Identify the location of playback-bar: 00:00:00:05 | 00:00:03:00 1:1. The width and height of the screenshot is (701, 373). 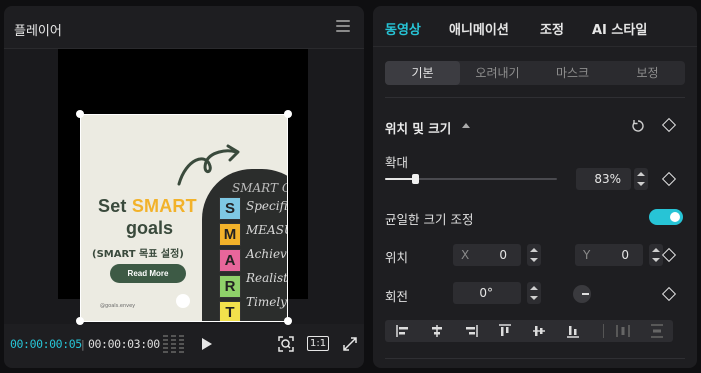
(184, 346).